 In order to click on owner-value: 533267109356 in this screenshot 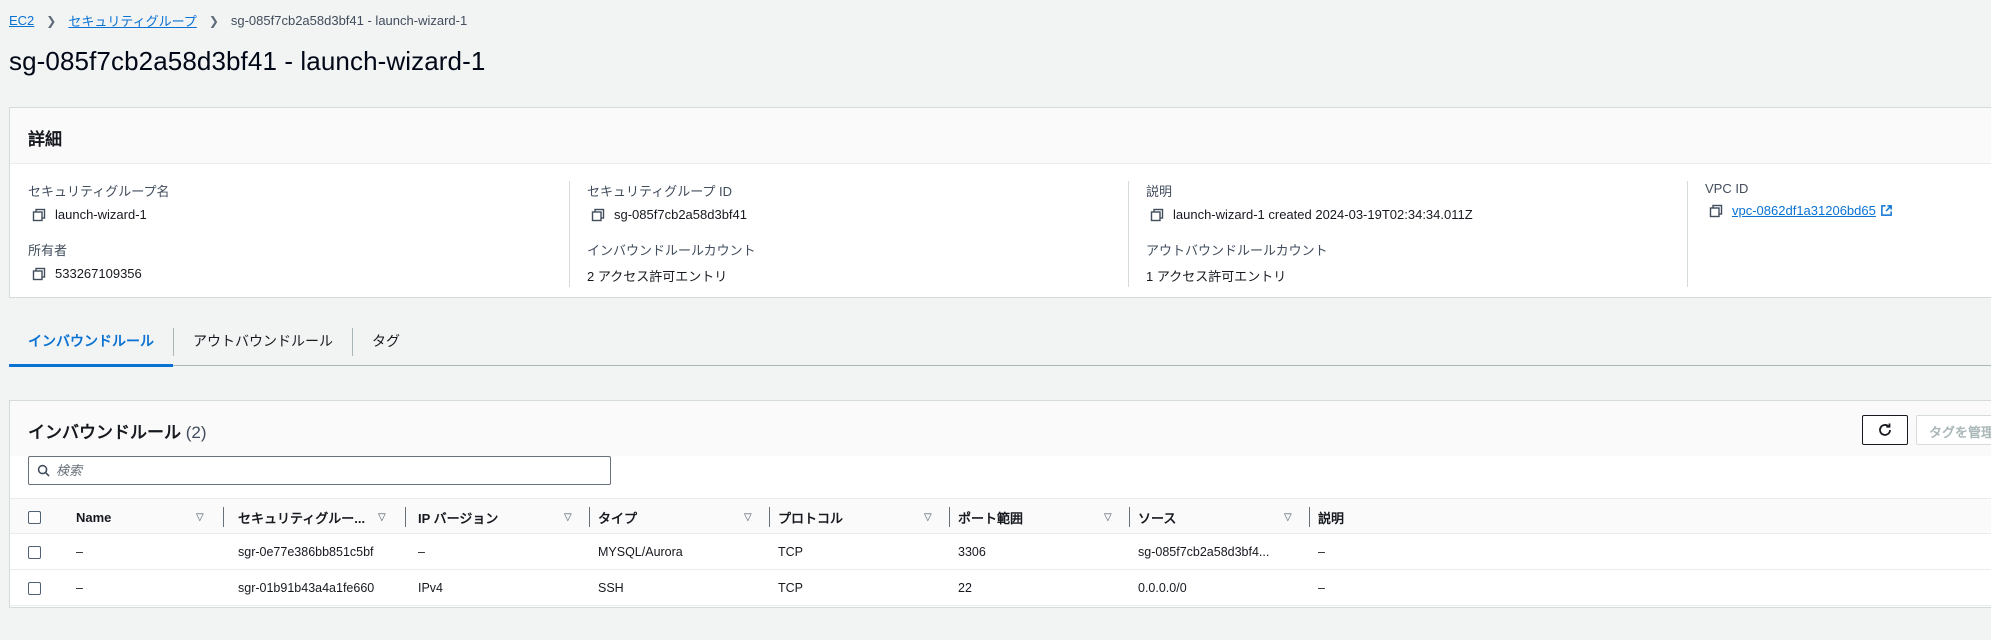, I will do `click(98, 273)`.